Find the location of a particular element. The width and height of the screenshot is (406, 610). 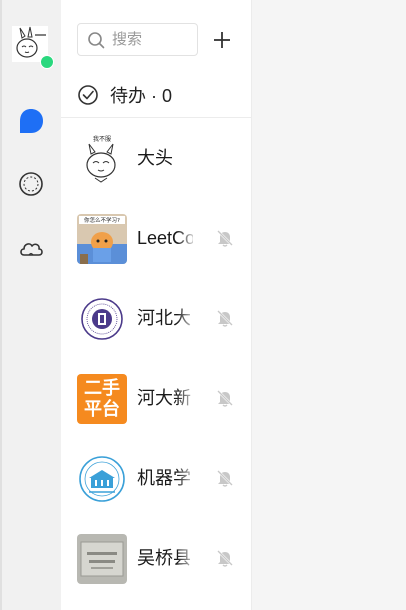

rail-edge is located at coordinates (1, 305).